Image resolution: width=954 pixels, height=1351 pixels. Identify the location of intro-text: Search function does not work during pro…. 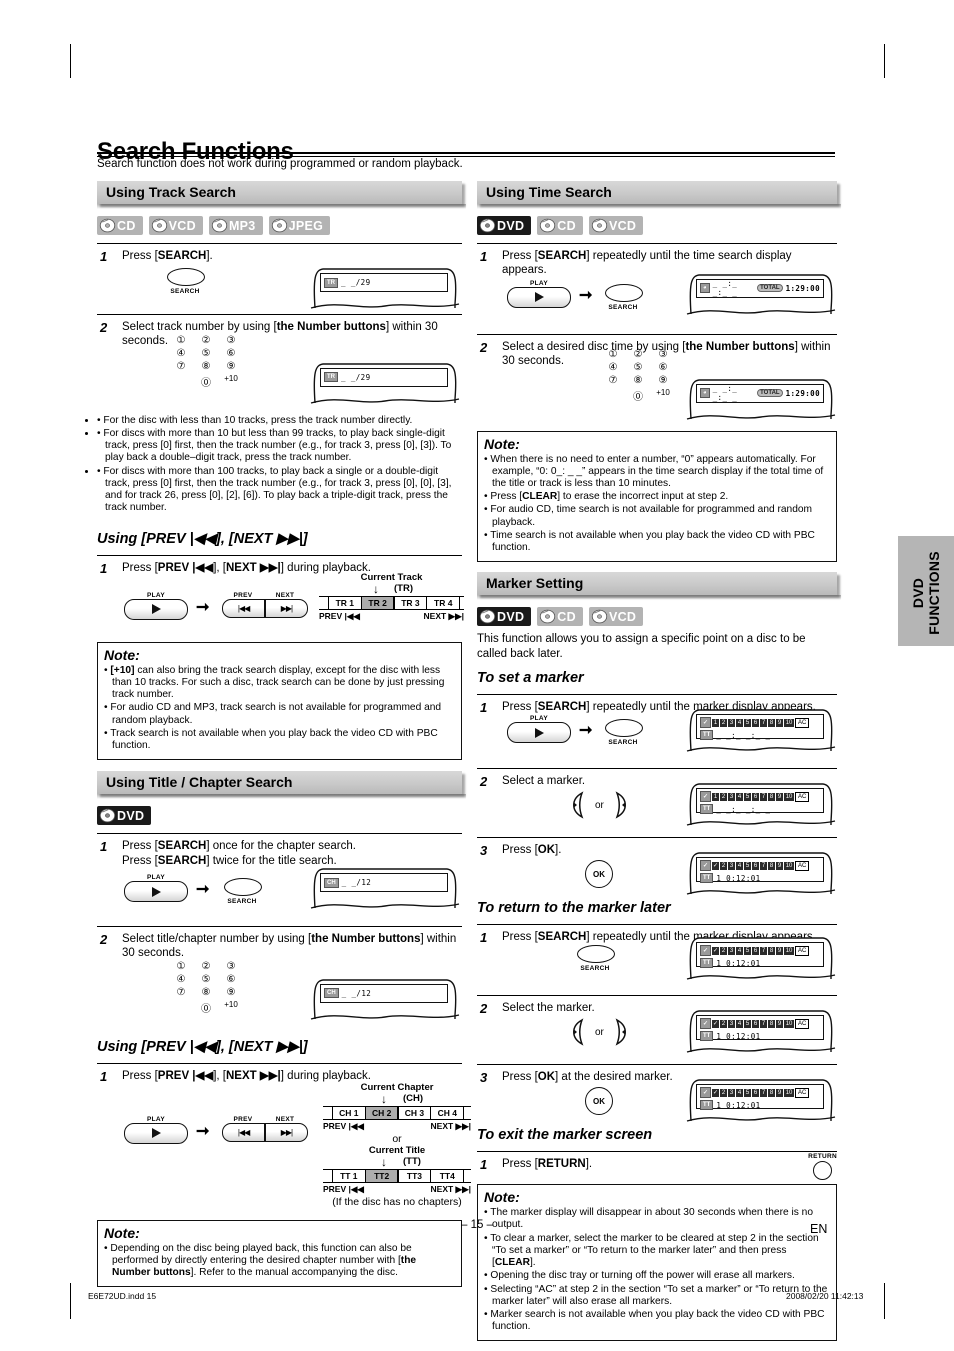
(280, 164).